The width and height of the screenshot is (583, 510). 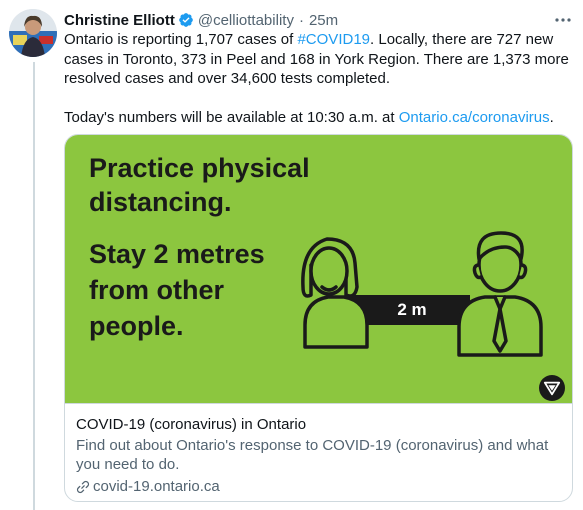 I want to click on avatar-image, so click(x=33, y=33).